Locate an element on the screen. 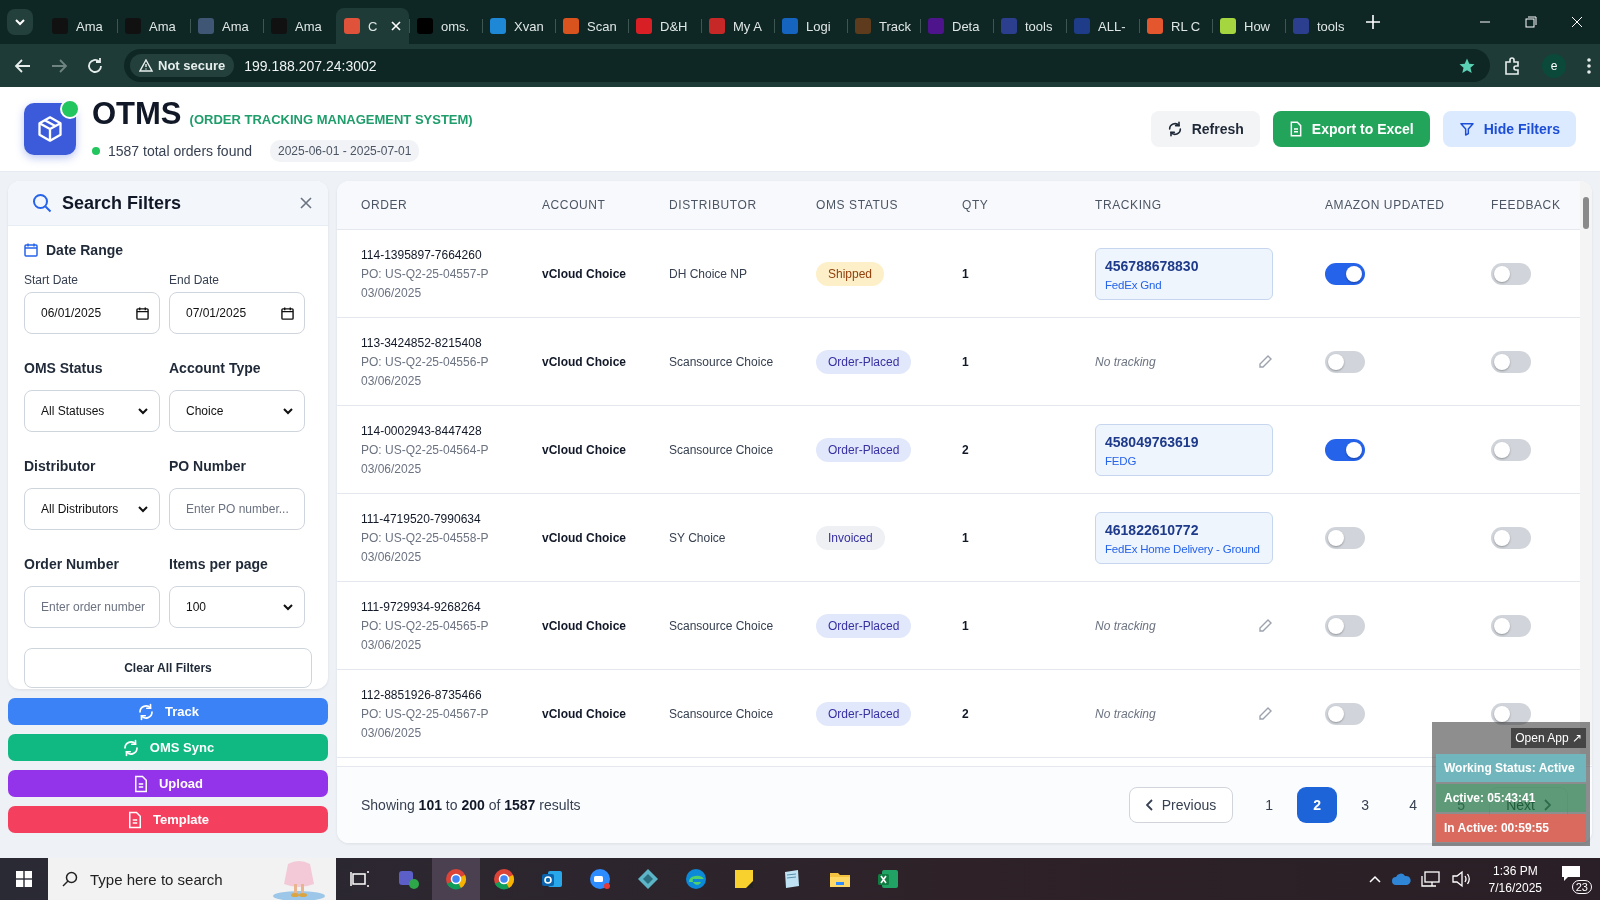  browser-tab: Track is located at coordinates (883, 26).